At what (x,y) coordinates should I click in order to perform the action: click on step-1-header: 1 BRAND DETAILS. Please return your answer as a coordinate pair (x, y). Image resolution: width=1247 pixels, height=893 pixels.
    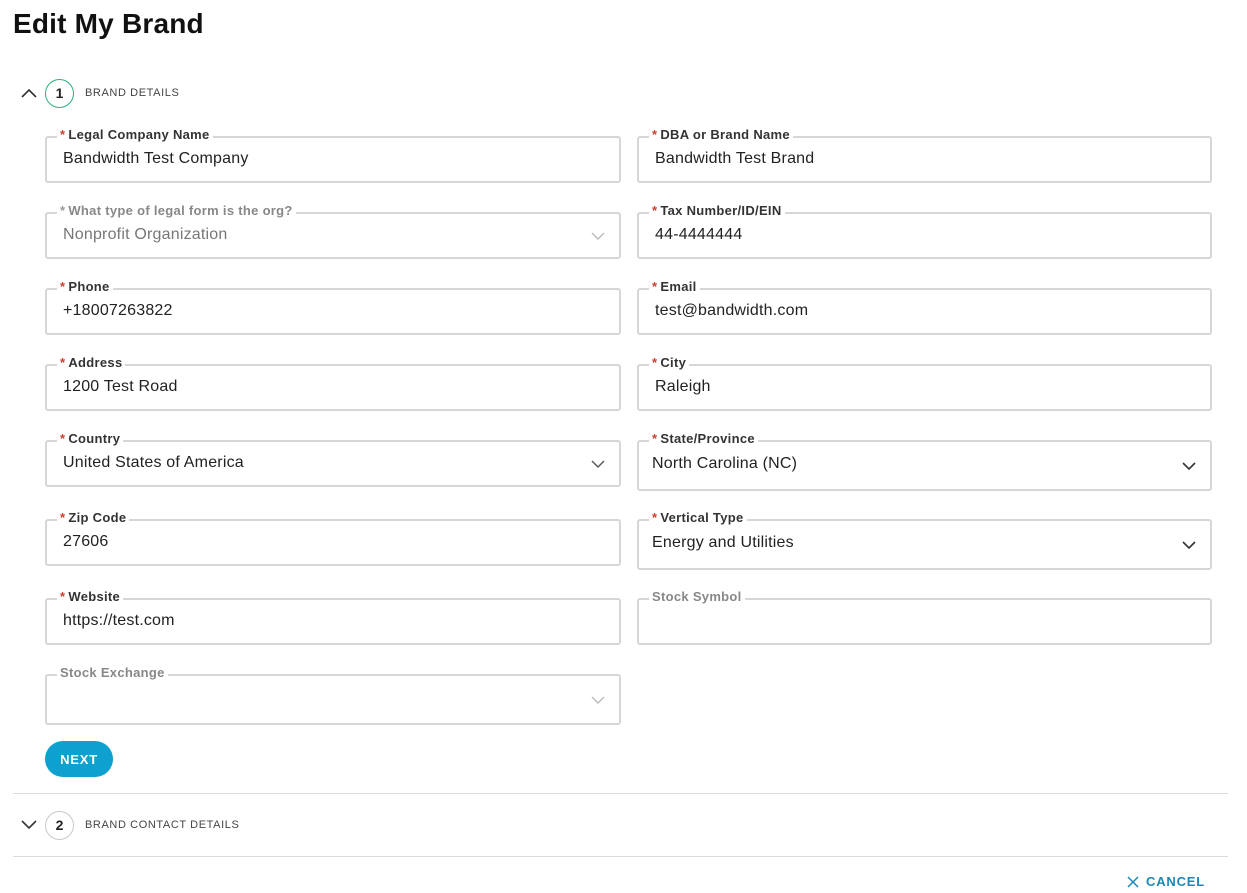
    Looking at the image, I should click on (96, 93).